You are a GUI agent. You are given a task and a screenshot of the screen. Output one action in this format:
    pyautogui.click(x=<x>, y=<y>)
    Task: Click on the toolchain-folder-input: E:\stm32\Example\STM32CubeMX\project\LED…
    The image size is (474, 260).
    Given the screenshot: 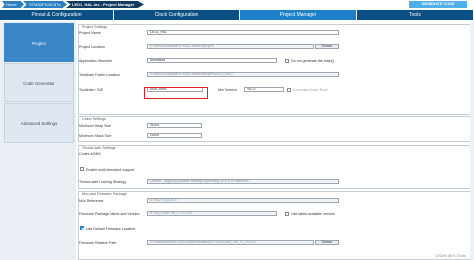 What is the action you would take?
    pyautogui.click(x=243, y=74)
    